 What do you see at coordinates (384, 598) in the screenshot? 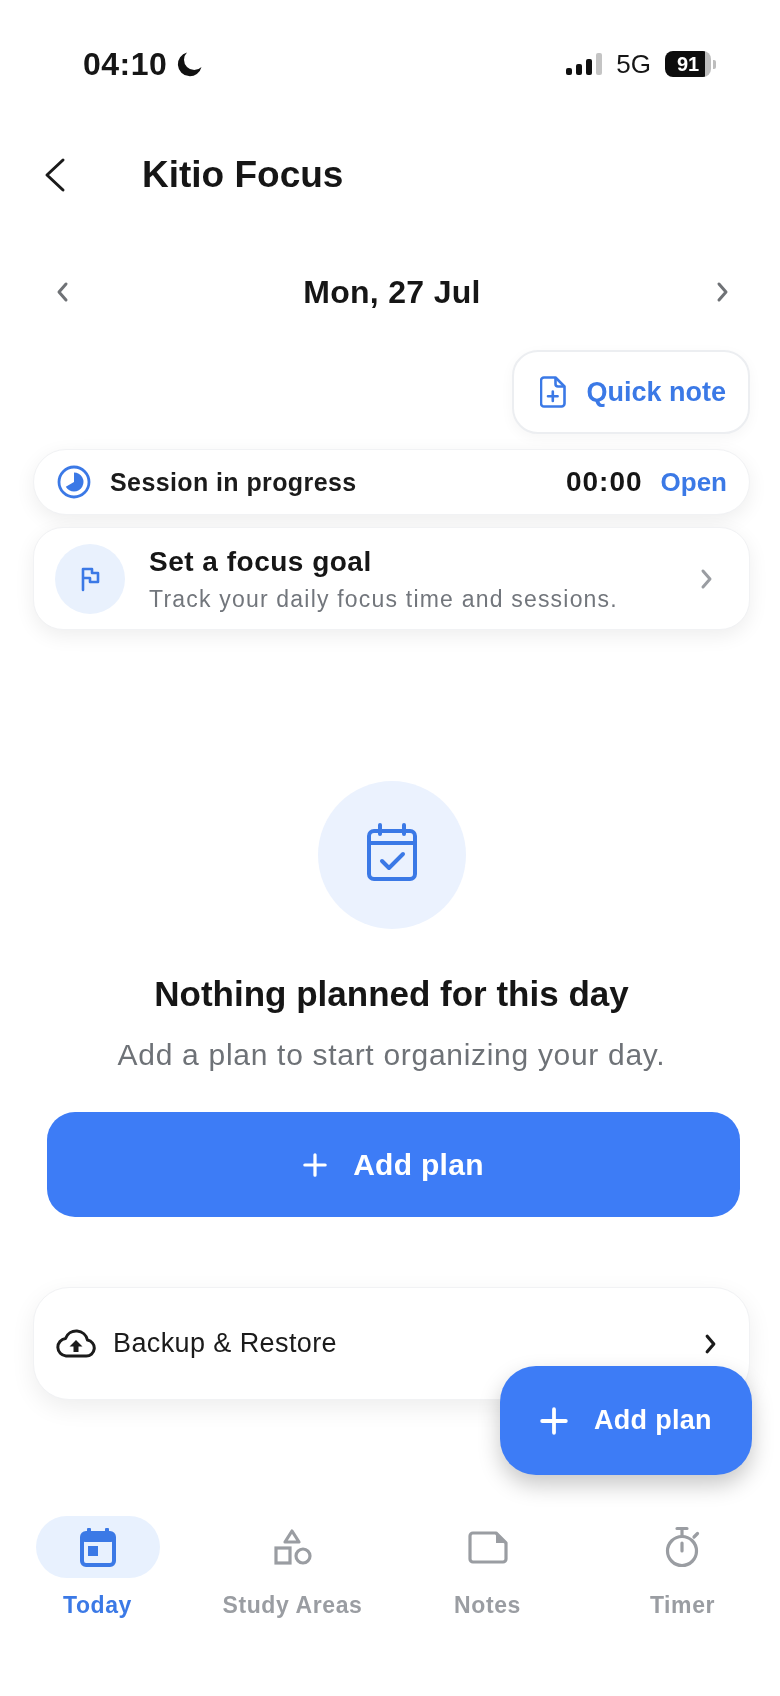
I see `goal-description: Track your daily focus time and sessions.` at bounding box center [384, 598].